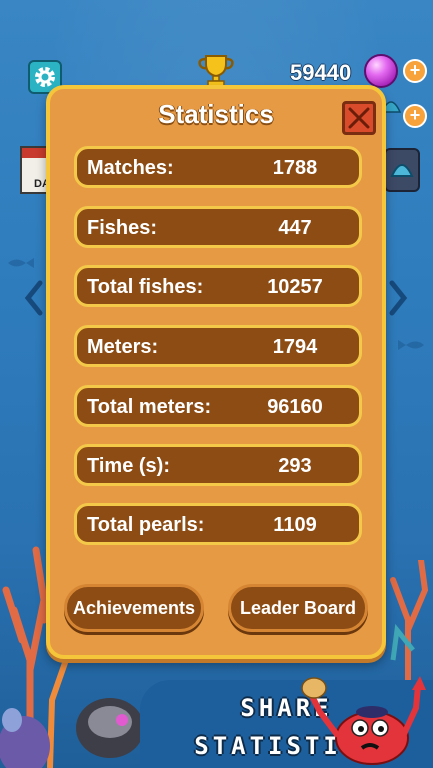  What do you see at coordinates (218, 524) in the screenshot?
I see `stat-row-total-pearls: Total pearls: 1109` at bounding box center [218, 524].